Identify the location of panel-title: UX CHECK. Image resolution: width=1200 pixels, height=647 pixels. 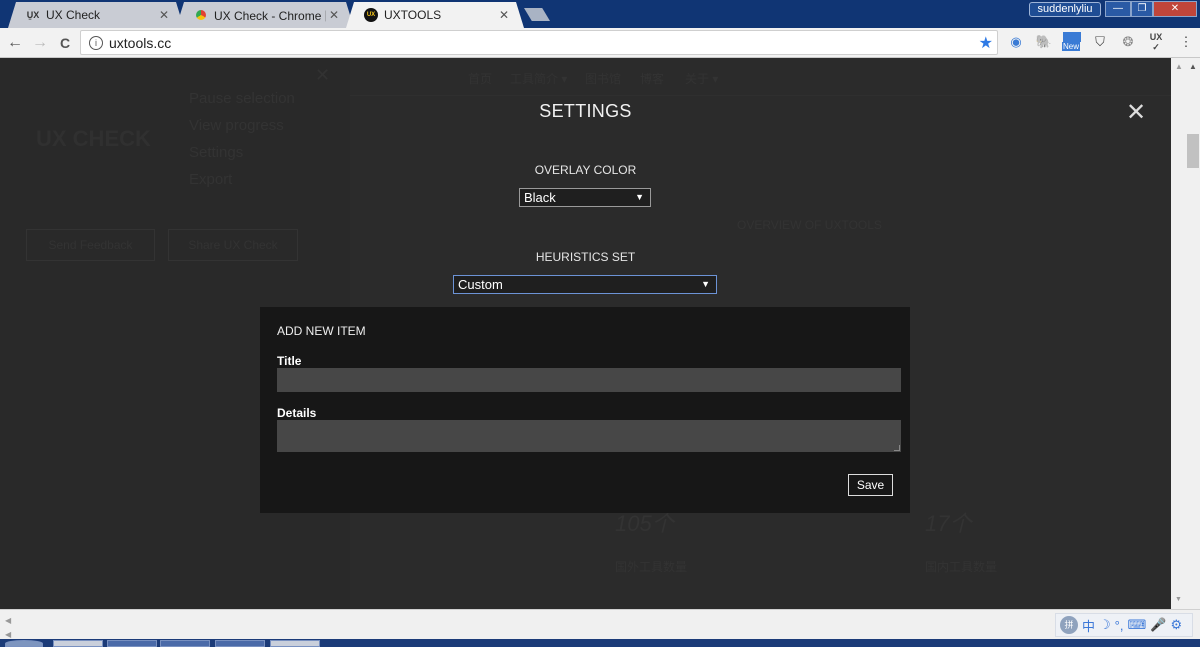
(93, 138).